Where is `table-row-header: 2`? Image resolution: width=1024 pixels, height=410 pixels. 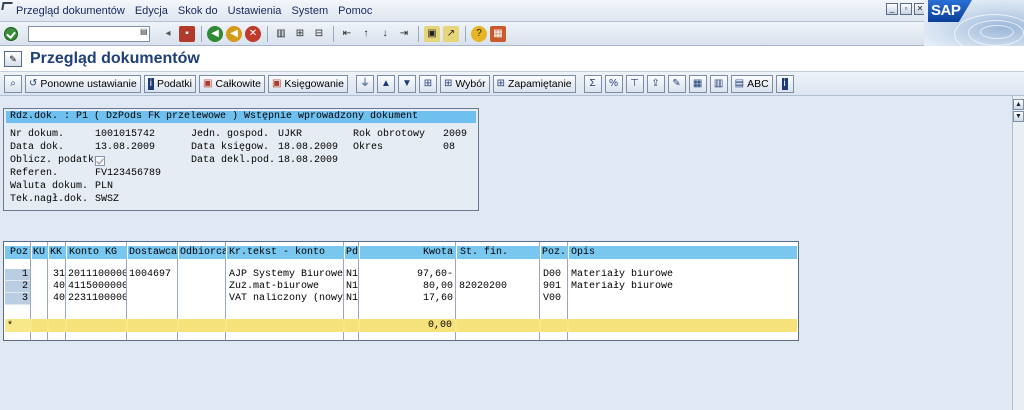
table-row-header: 2 is located at coordinates (17, 287).